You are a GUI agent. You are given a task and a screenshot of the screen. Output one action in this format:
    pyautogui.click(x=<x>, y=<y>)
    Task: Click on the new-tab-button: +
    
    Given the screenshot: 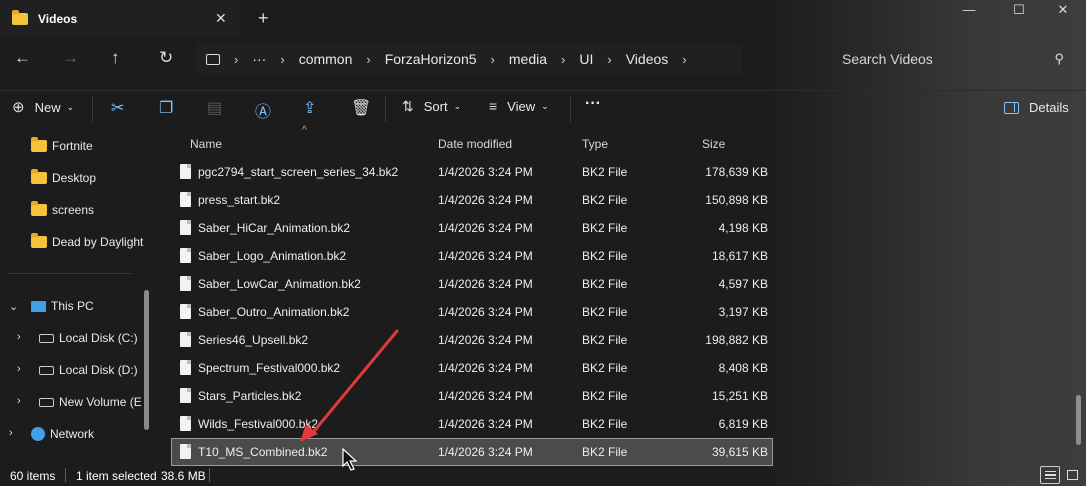 What is the action you would take?
    pyautogui.click(x=263, y=18)
    